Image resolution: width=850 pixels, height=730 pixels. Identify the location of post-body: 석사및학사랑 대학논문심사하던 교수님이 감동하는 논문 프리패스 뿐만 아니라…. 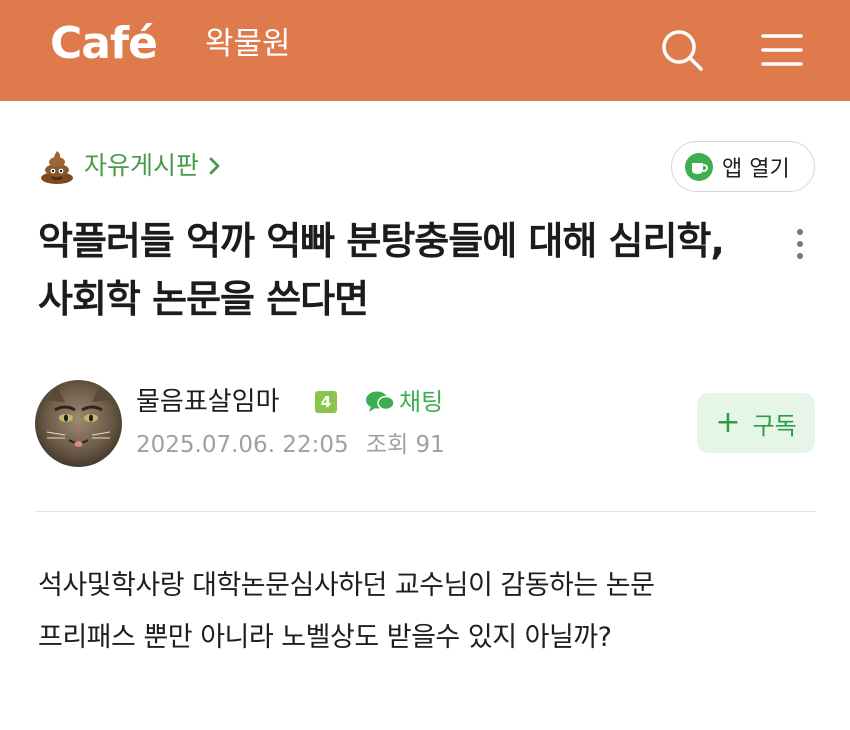
(428, 612).